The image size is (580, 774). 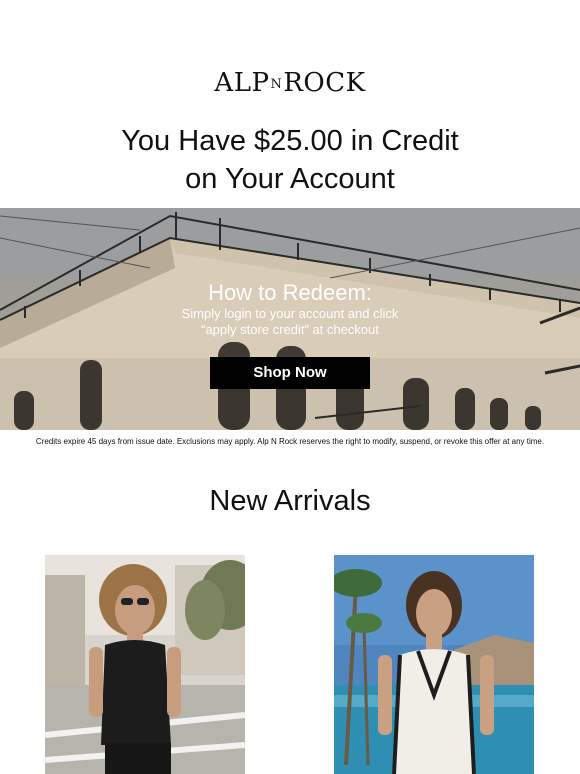 What do you see at coordinates (290, 179) in the screenshot?
I see `headline-line-2: on Your Account` at bounding box center [290, 179].